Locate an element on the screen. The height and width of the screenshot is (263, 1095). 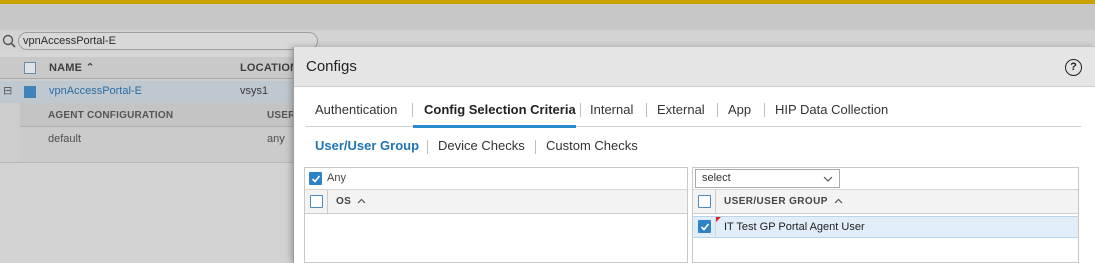
user-select-dropdown: select is located at coordinates (767, 178).